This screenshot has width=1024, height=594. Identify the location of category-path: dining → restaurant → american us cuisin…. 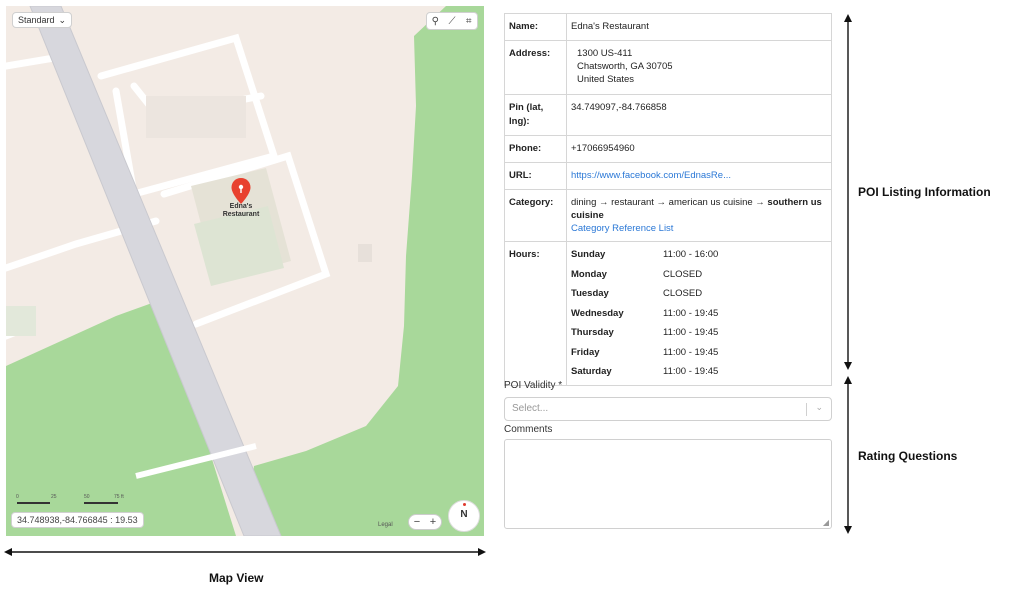
(699, 209).